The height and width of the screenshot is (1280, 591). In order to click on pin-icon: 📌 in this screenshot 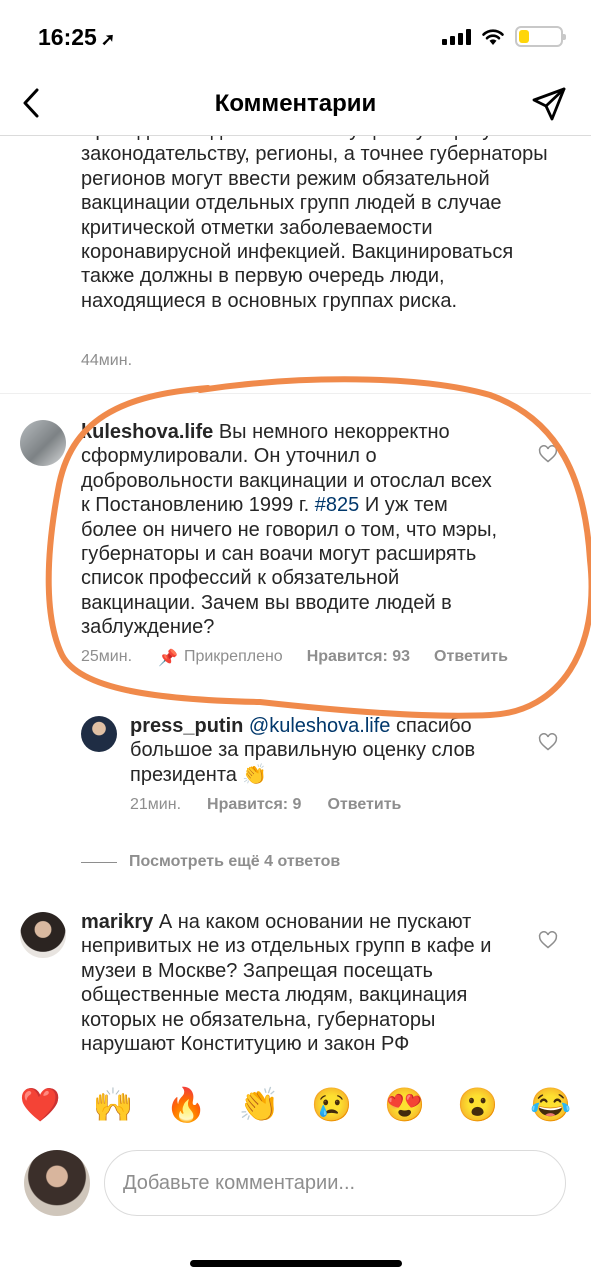, I will do `click(168, 658)`.